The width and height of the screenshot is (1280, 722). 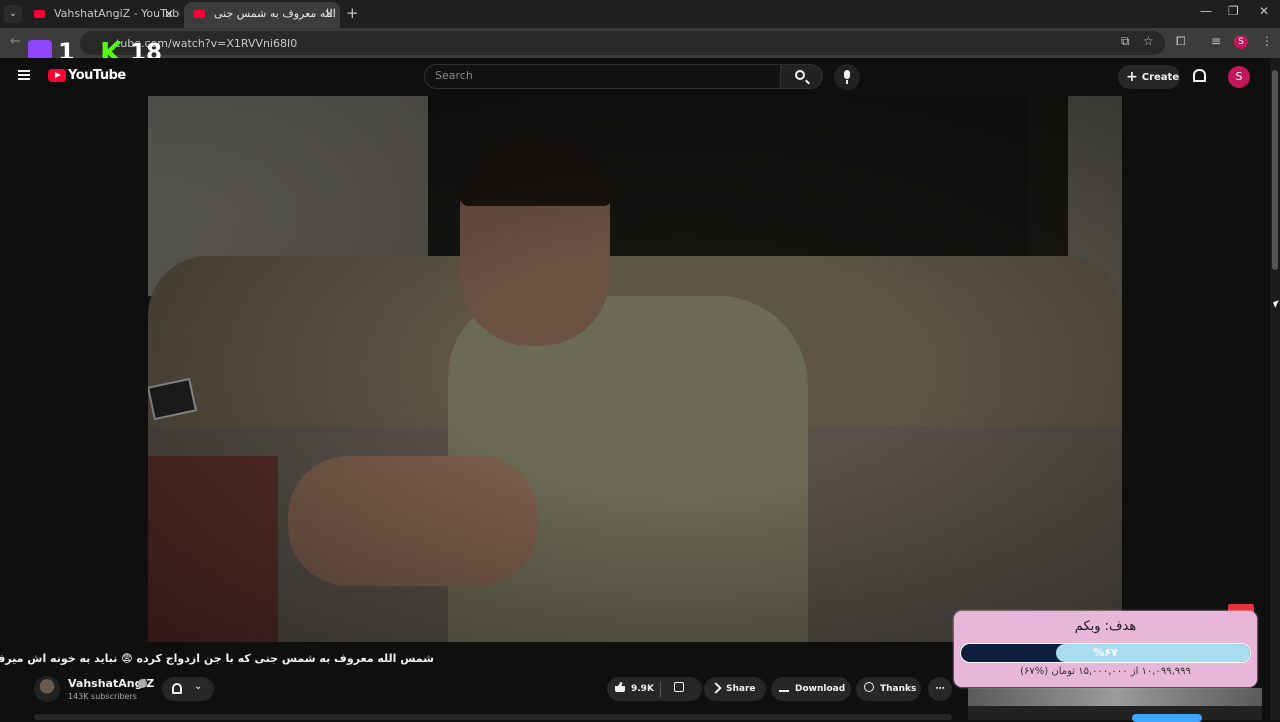 What do you see at coordinates (1132, 77) in the screenshot?
I see `plus-icon: +` at bounding box center [1132, 77].